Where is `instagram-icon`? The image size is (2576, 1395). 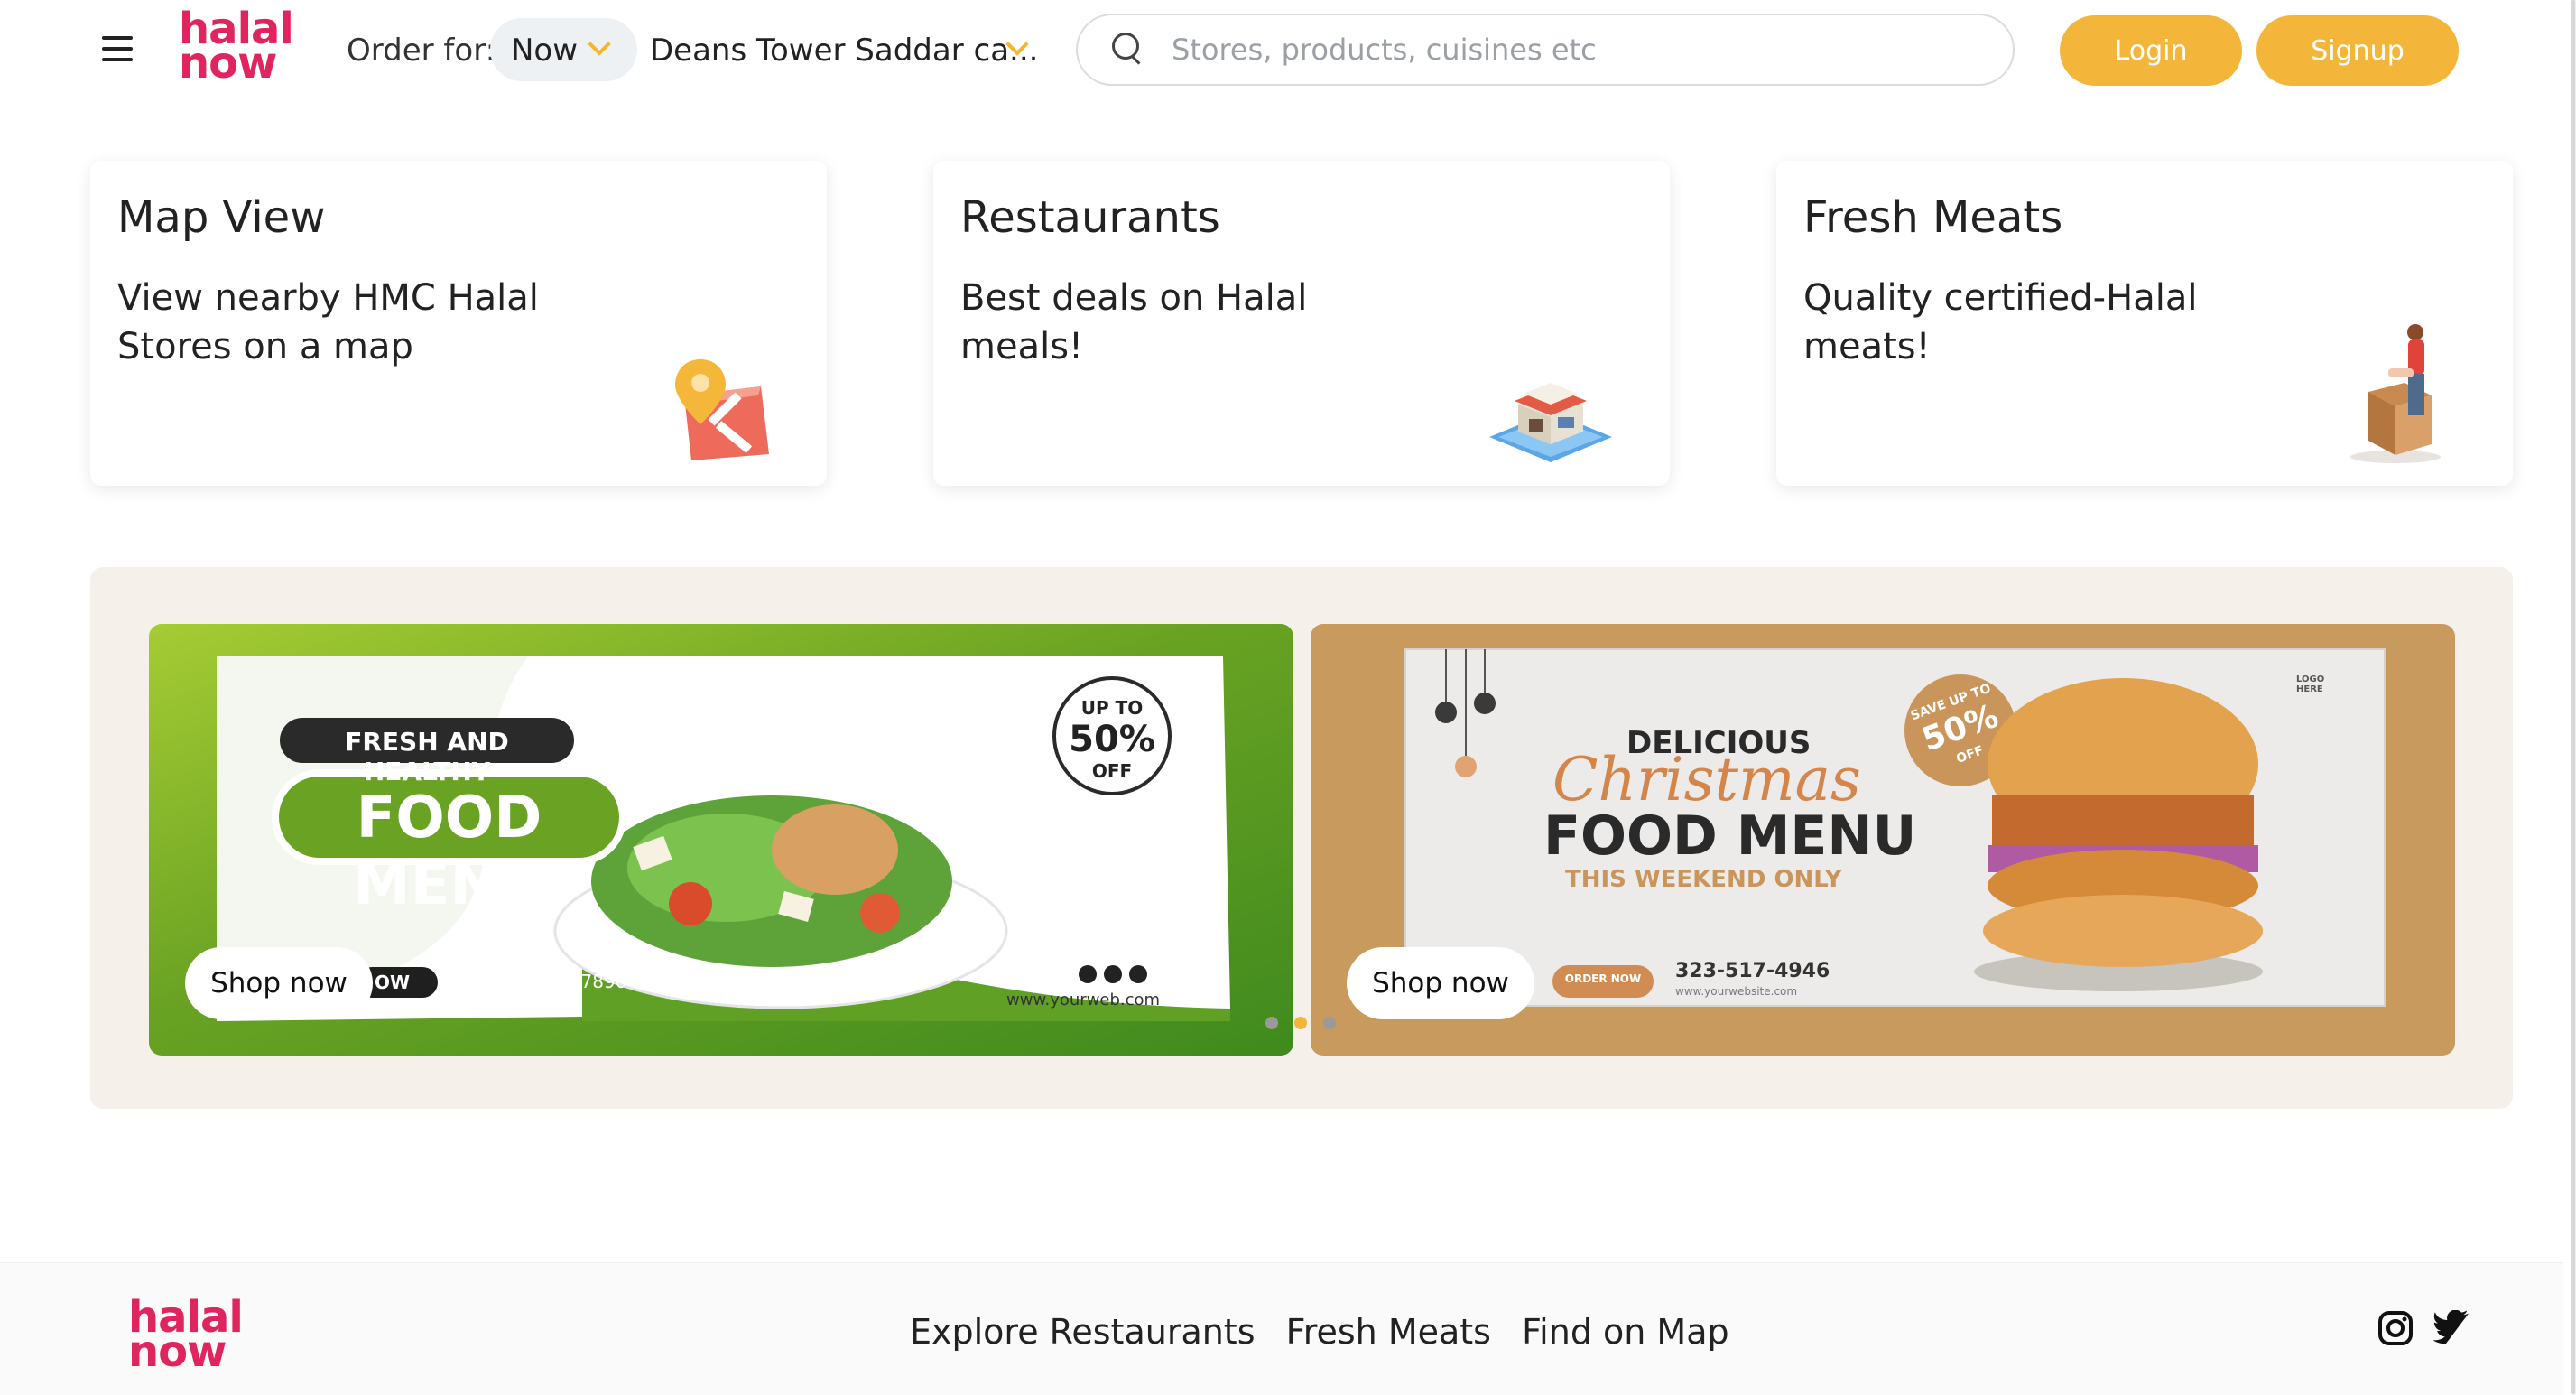 instagram-icon is located at coordinates (2396, 1328).